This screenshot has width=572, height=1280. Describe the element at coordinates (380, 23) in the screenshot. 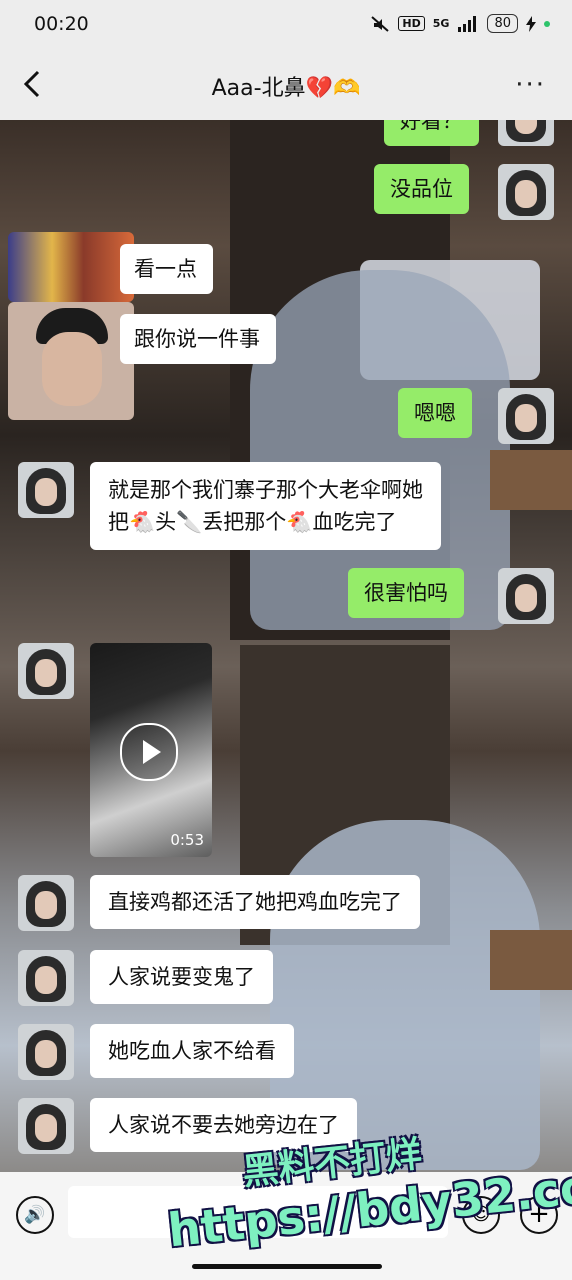

I see `mute-icon` at that location.